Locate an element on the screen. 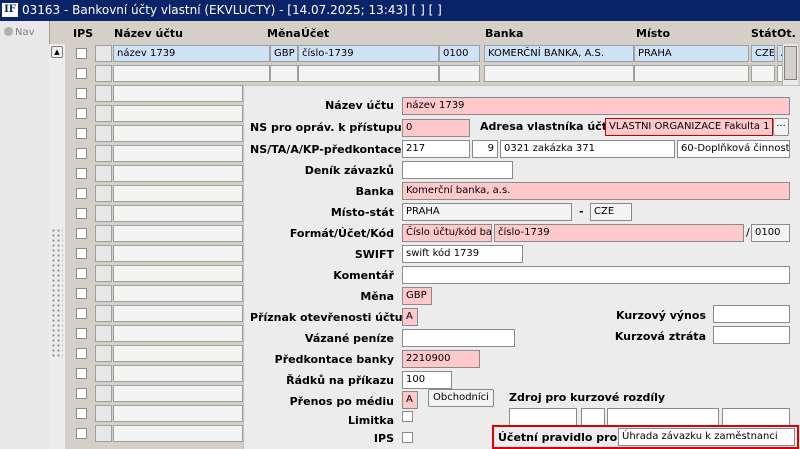 The width and height of the screenshot is (800, 449). header-account: Účet is located at coordinates (315, 33).